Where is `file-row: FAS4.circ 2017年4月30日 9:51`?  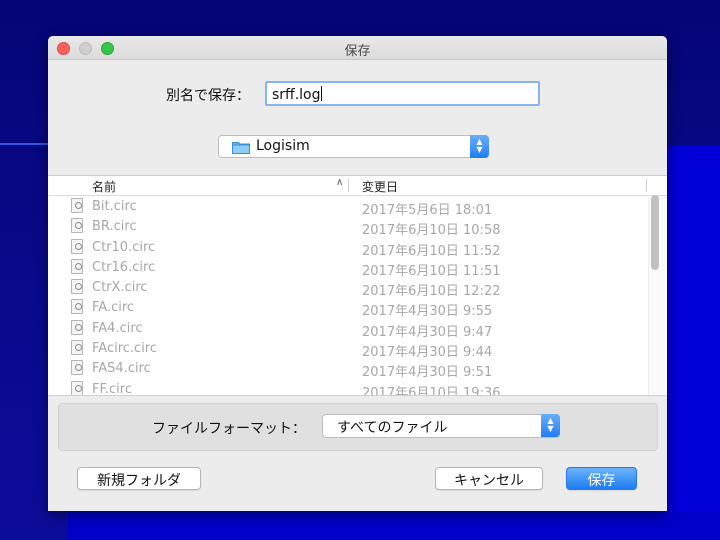 file-row: FAS4.circ 2017年4月30日 9:51 is located at coordinates (348, 370).